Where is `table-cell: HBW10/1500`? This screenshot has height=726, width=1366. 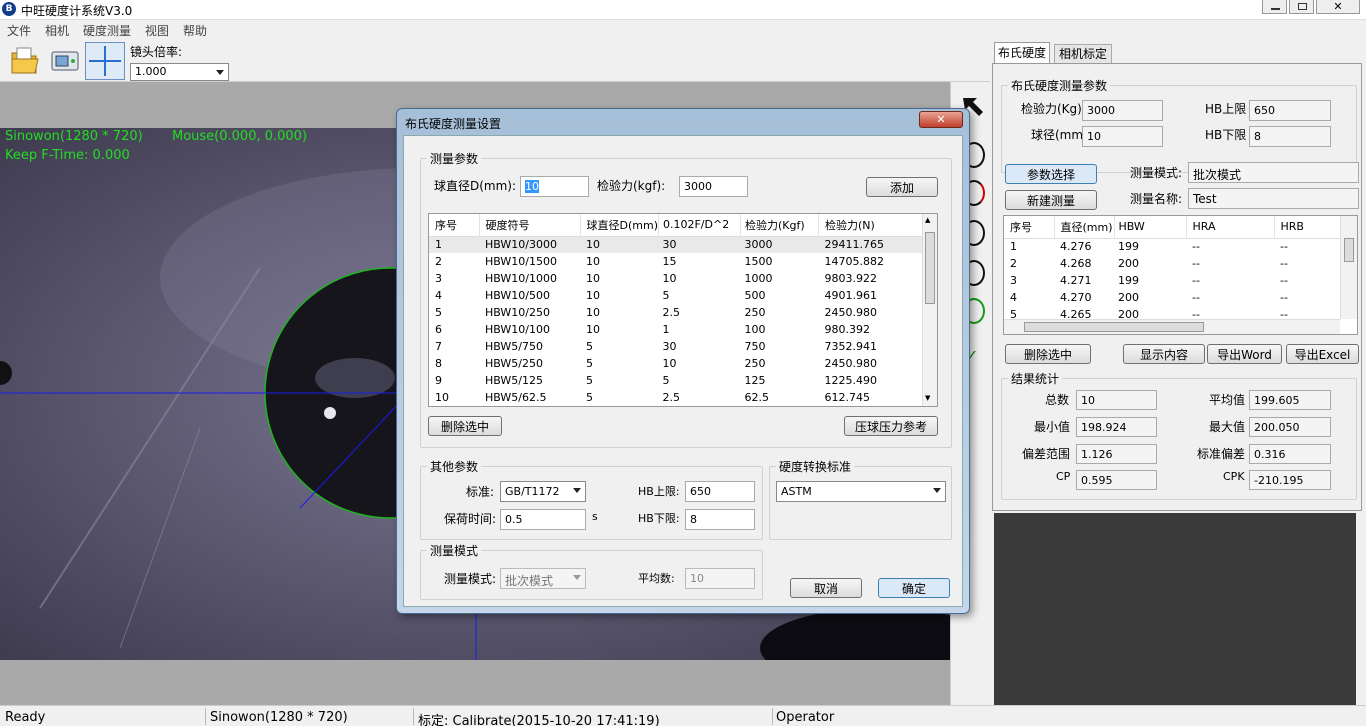 table-cell: HBW10/1500 is located at coordinates (521, 261).